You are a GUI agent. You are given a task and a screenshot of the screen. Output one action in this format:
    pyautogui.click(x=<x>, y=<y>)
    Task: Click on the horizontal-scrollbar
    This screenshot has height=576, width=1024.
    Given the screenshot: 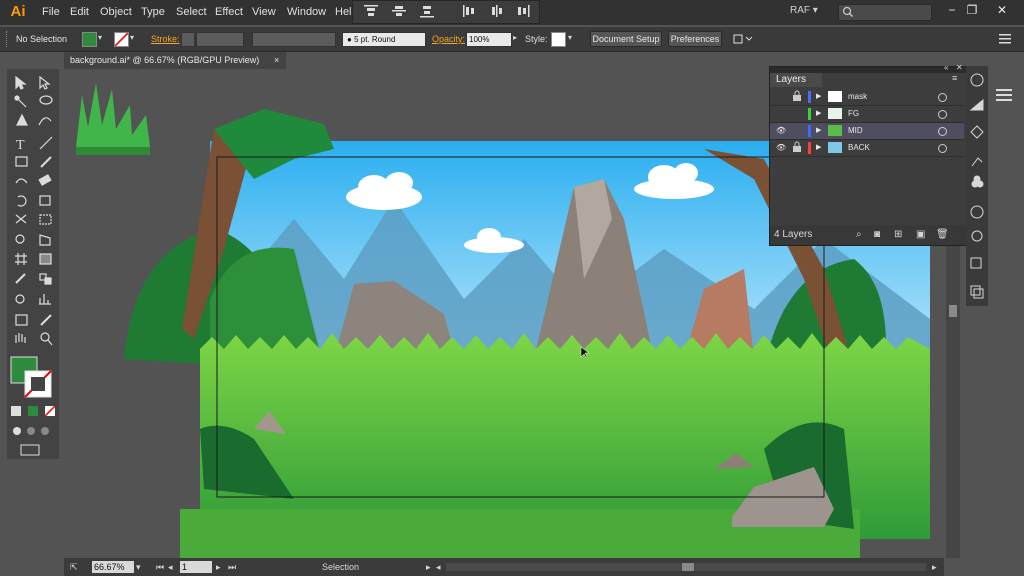 What is the action you would take?
    pyautogui.click(x=686, y=567)
    